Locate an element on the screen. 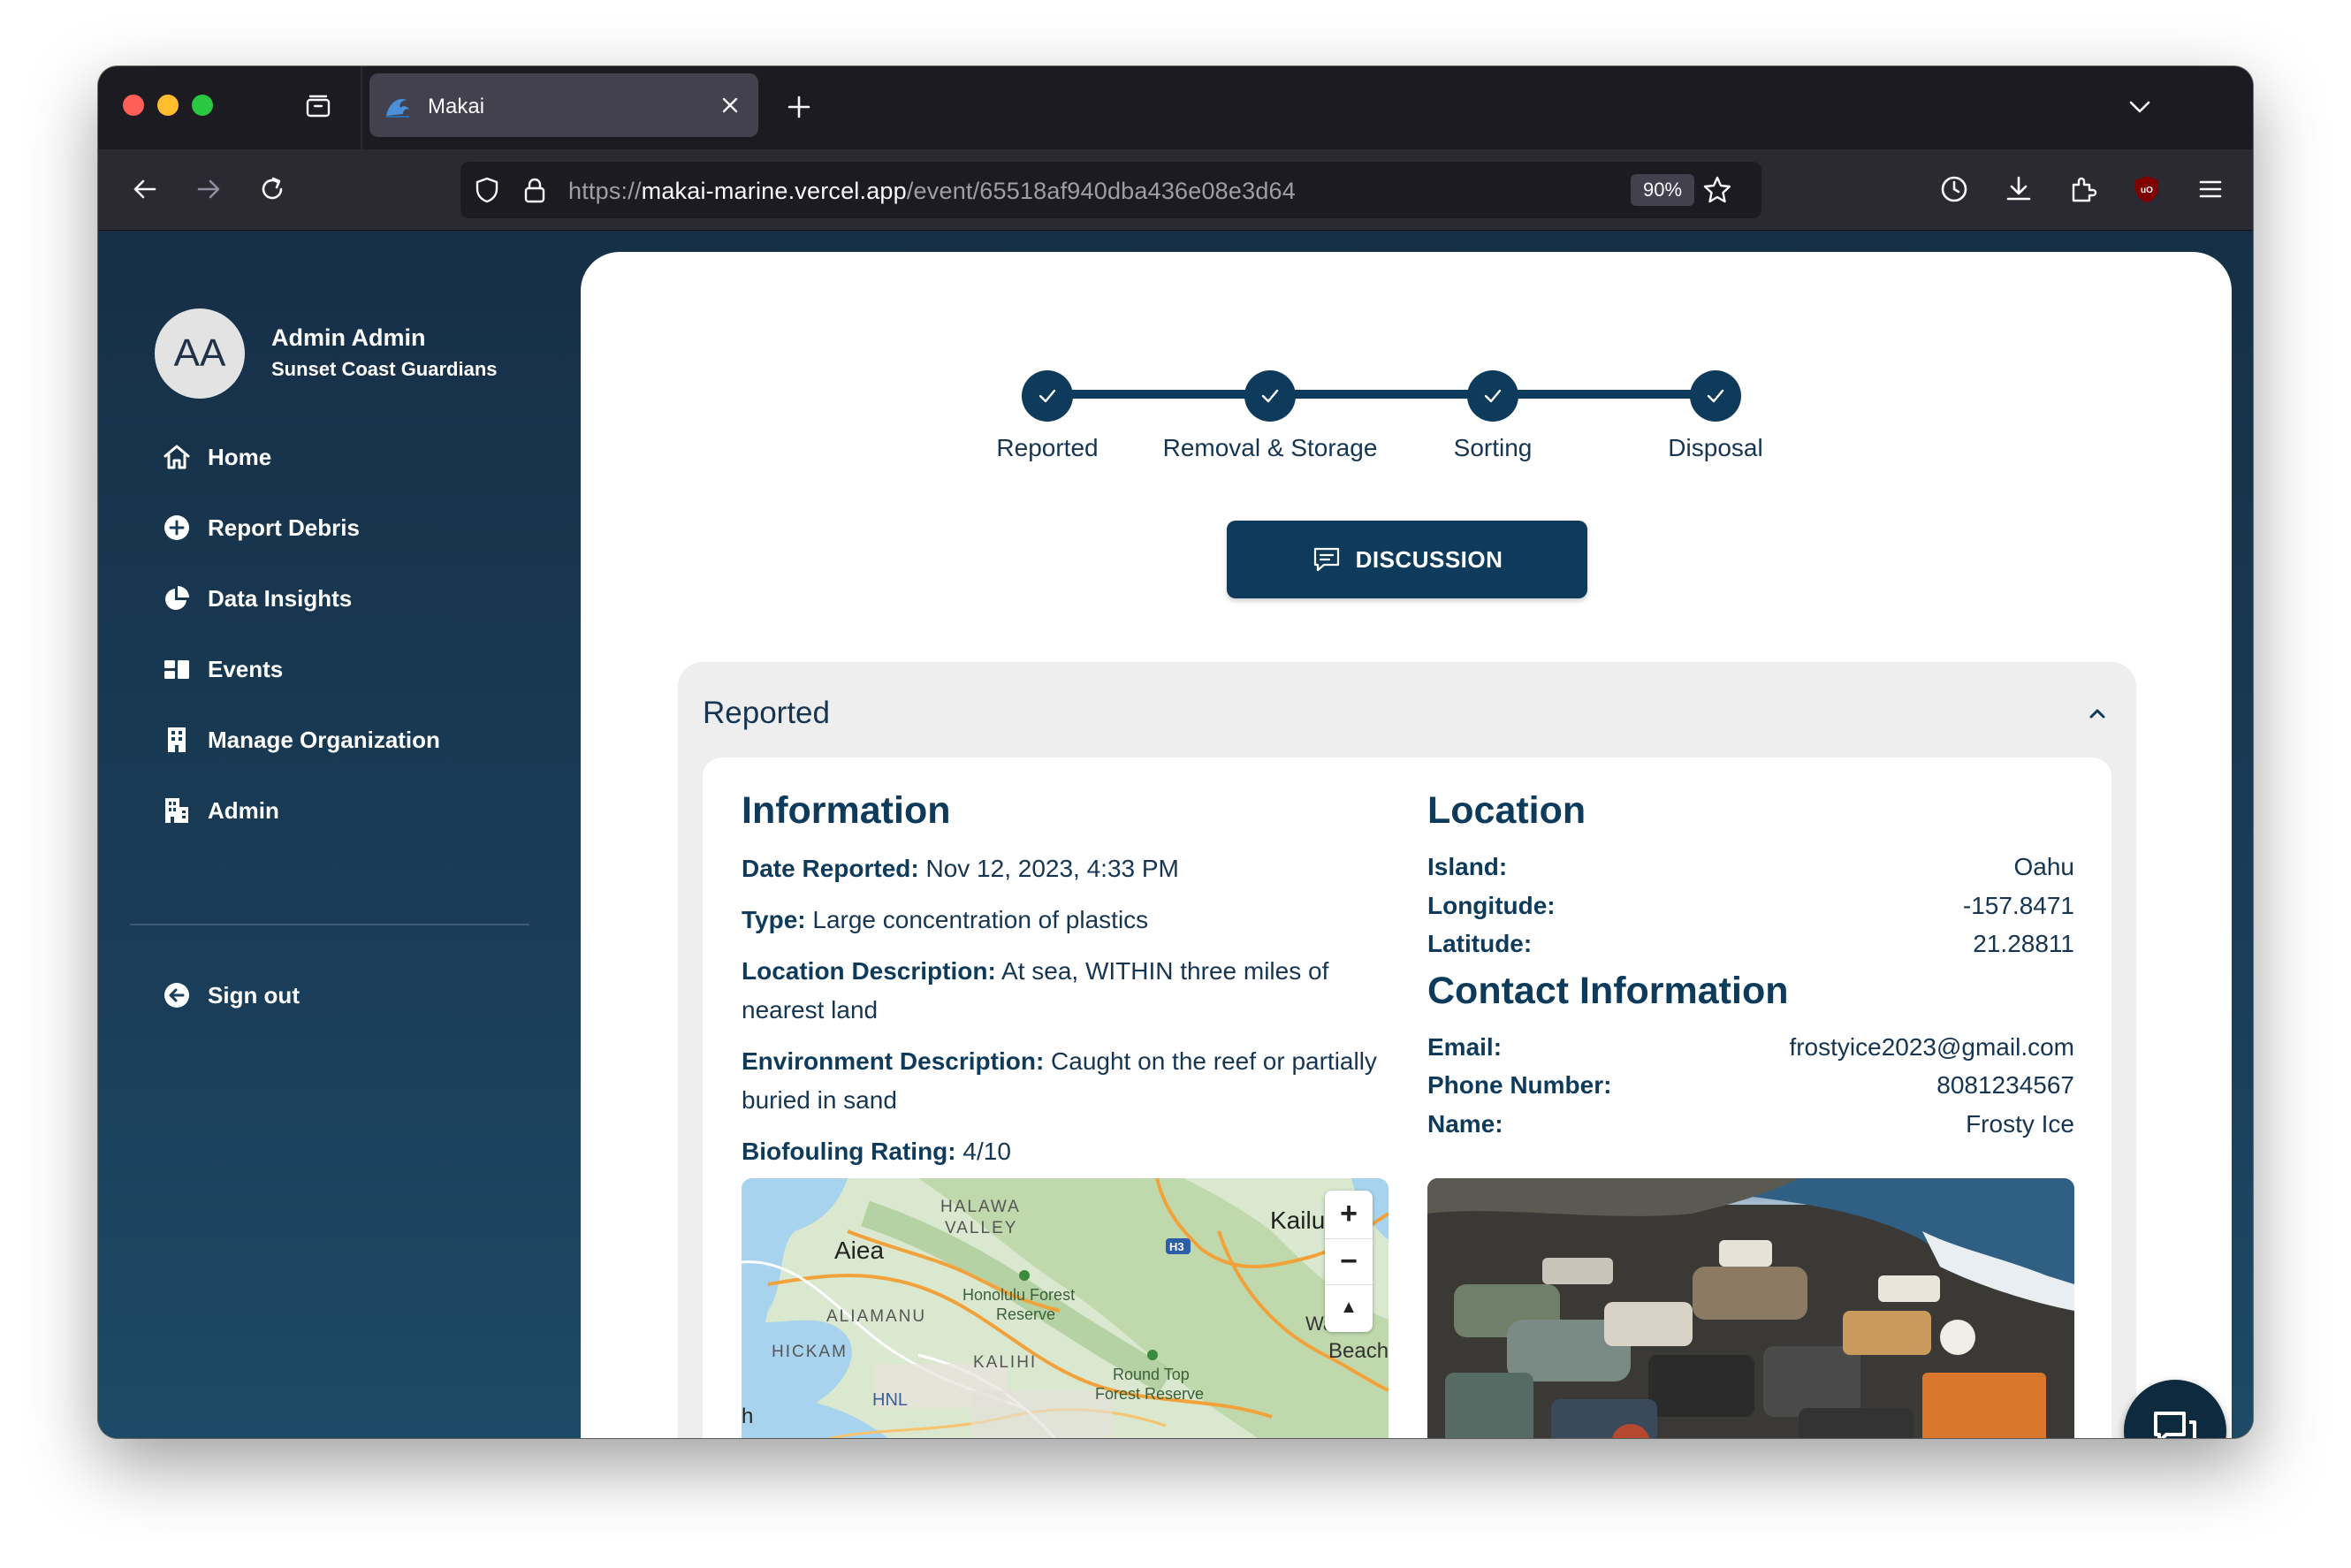 The image size is (2351, 1568). compass-reset-button: ▲ is located at coordinates (1349, 1307).